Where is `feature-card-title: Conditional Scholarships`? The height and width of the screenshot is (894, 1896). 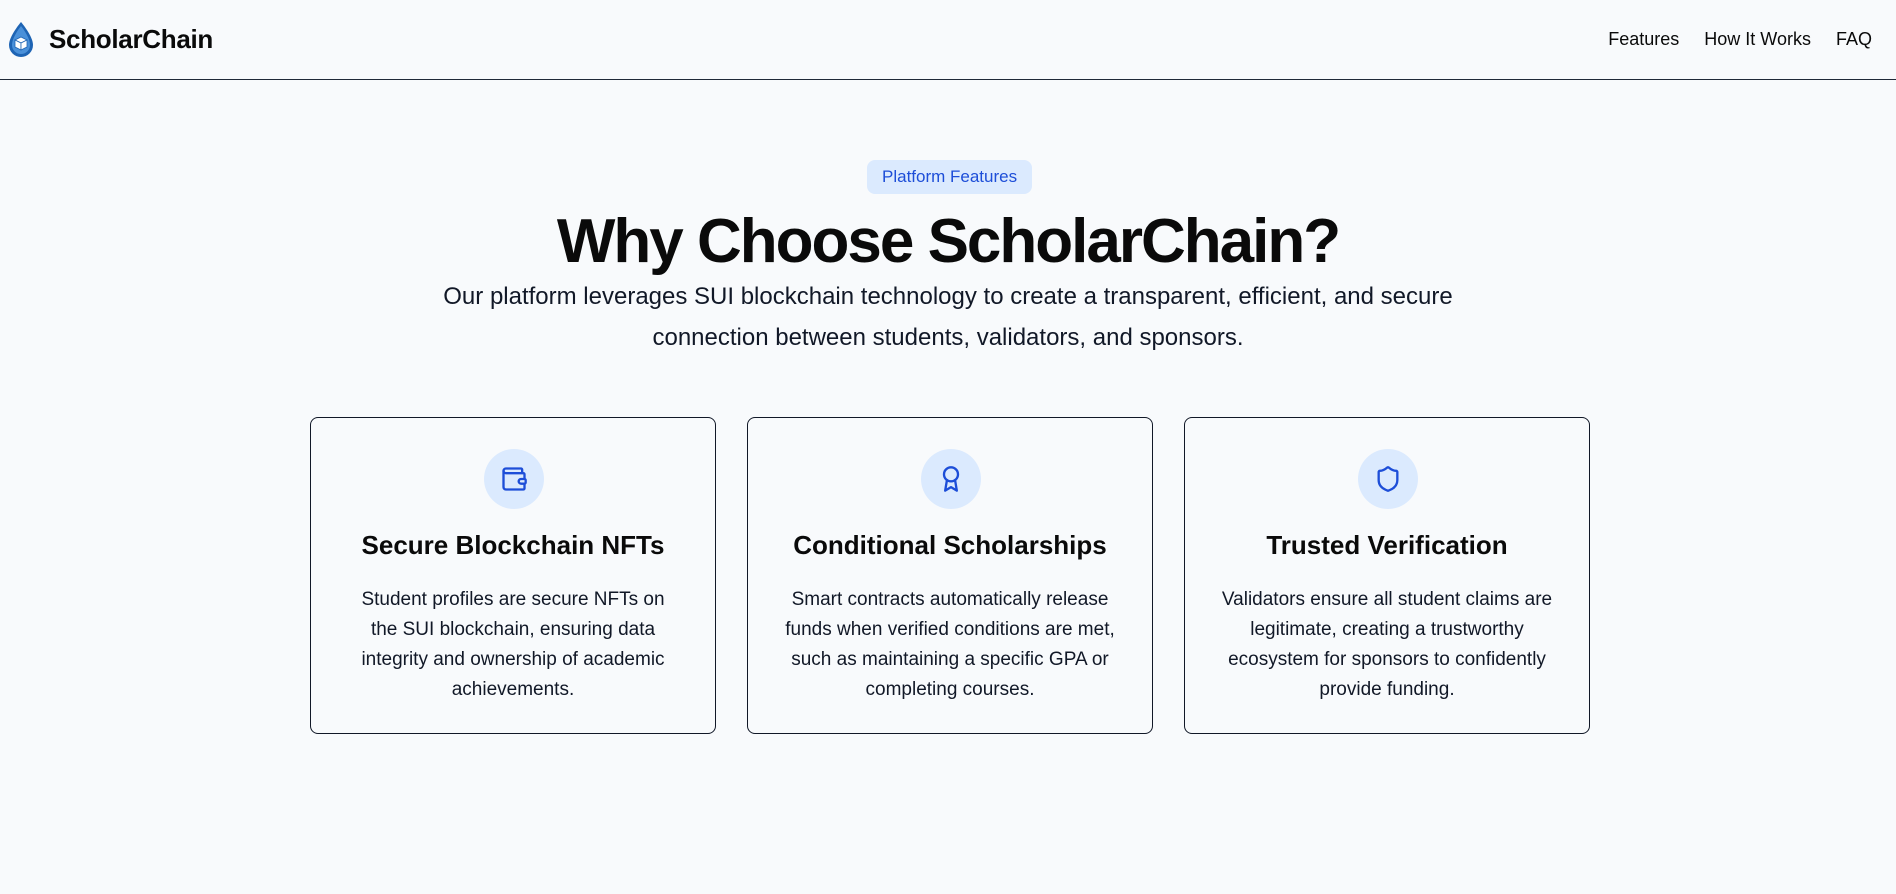
feature-card-title: Conditional Scholarships is located at coordinates (950, 545).